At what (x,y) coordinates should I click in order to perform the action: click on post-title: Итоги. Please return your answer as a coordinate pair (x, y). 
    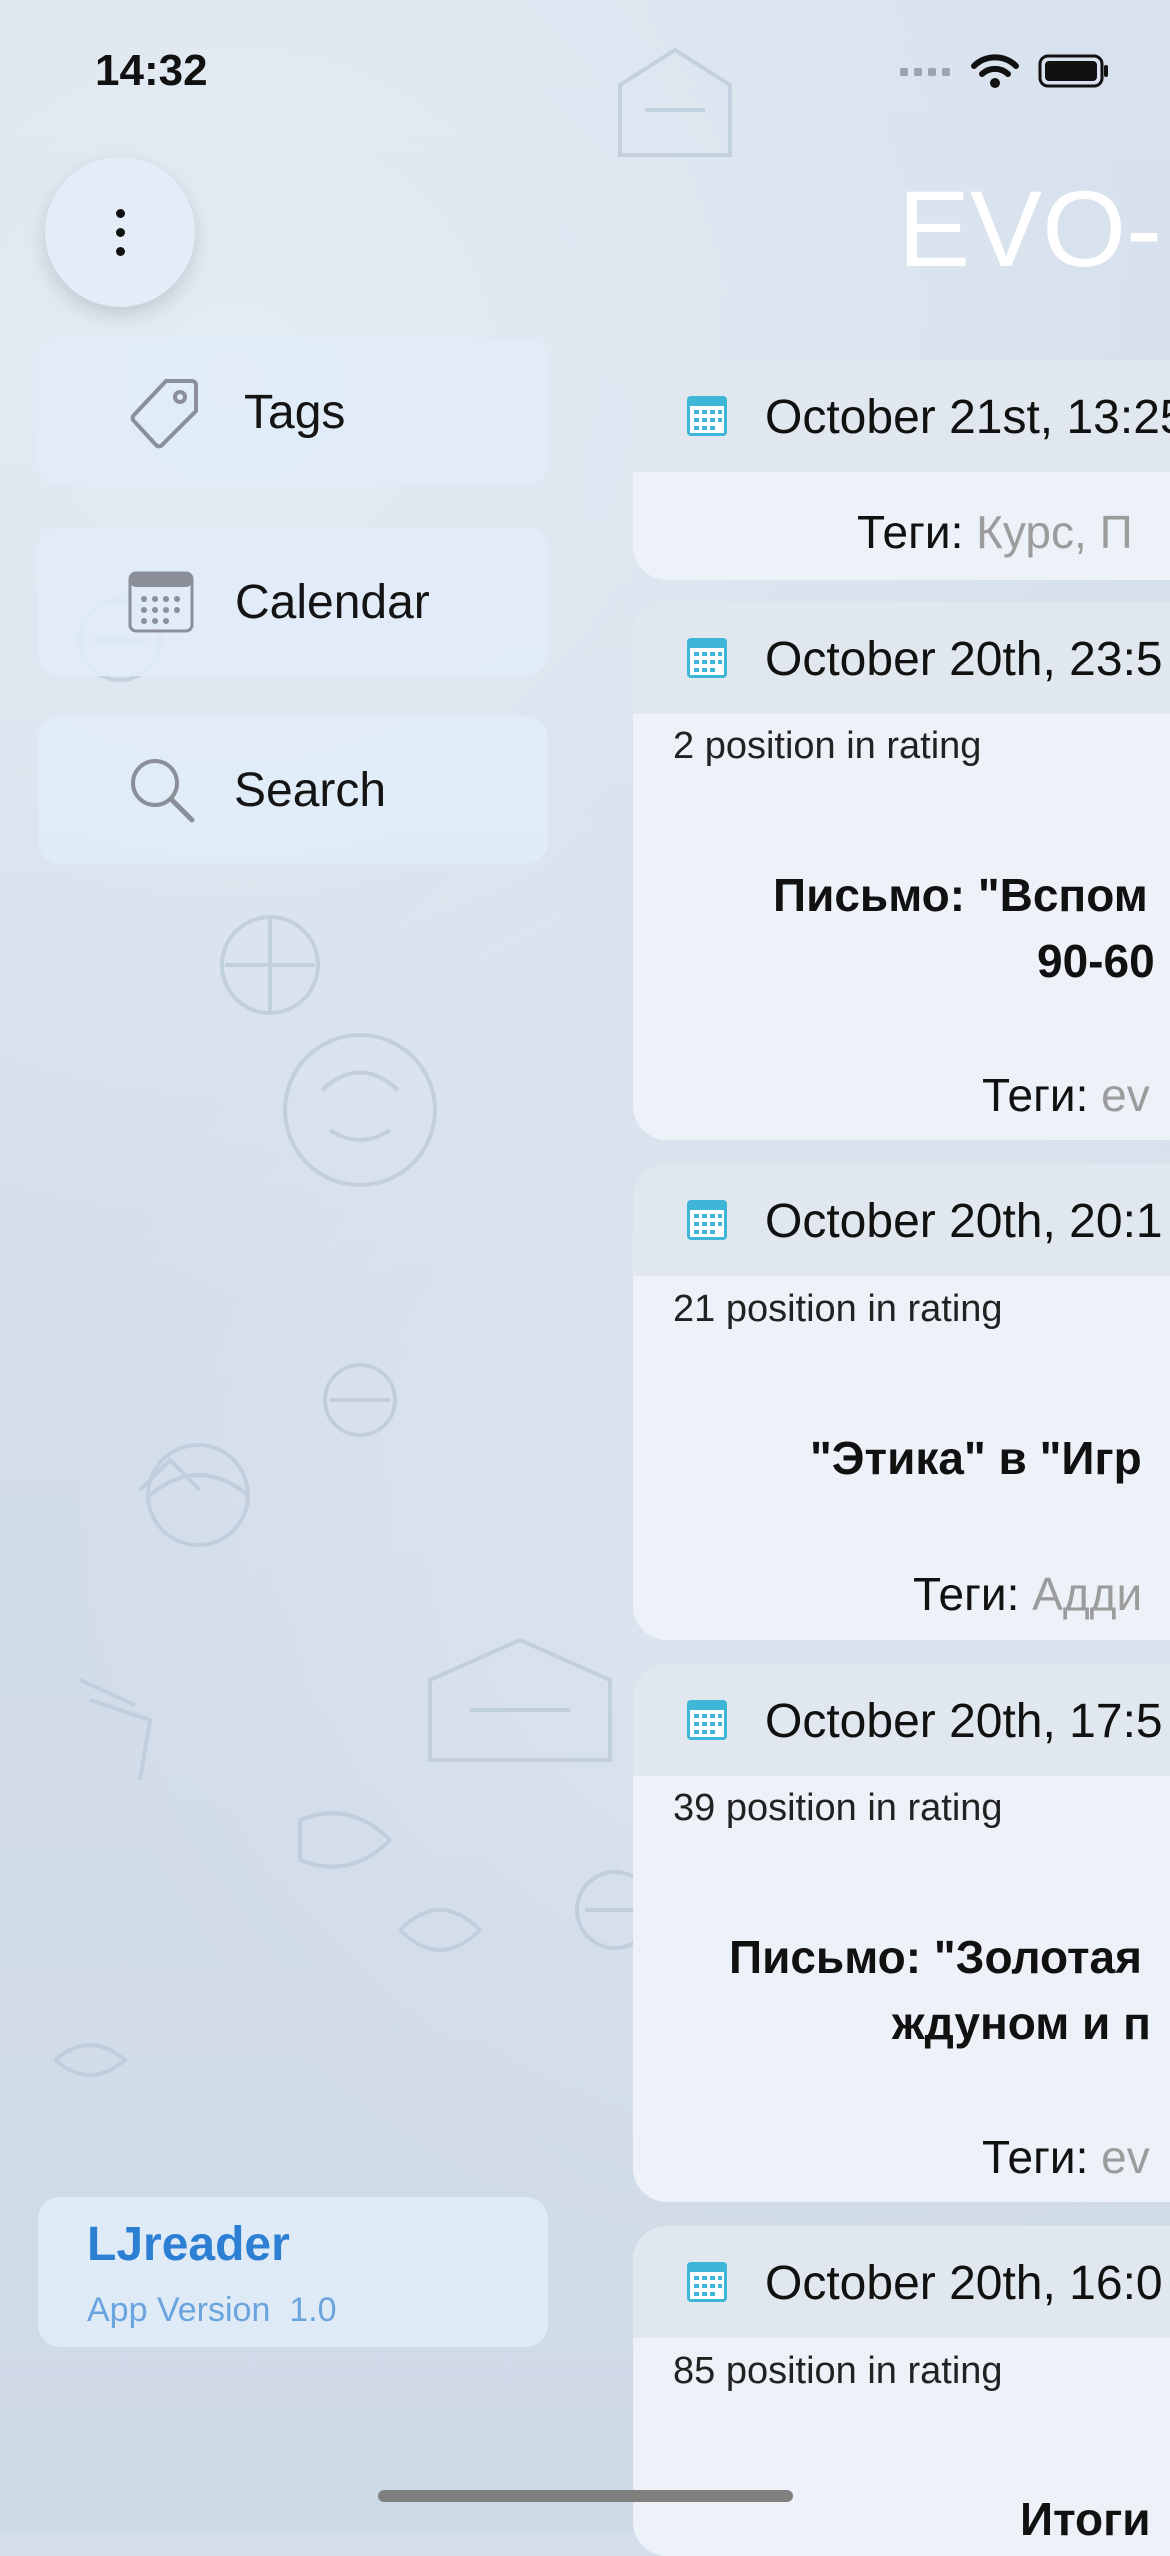
    Looking at the image, I should click on (1085, 2519).